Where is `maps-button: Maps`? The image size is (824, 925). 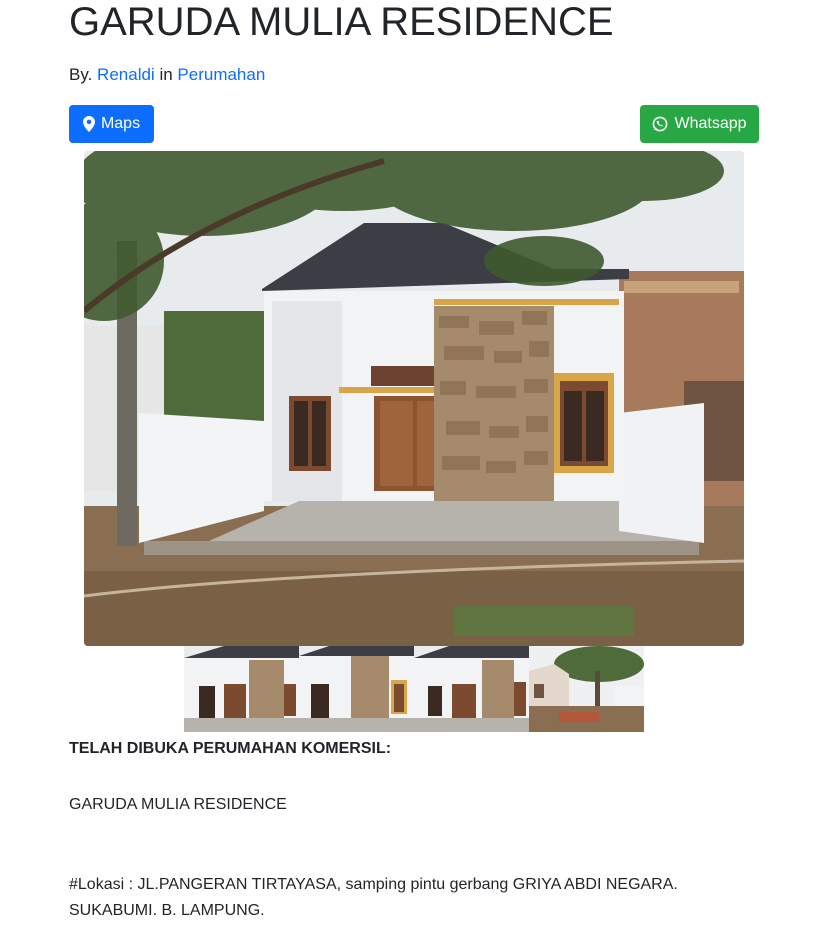
maps-button: Maps is located at coordinates (111, 124).